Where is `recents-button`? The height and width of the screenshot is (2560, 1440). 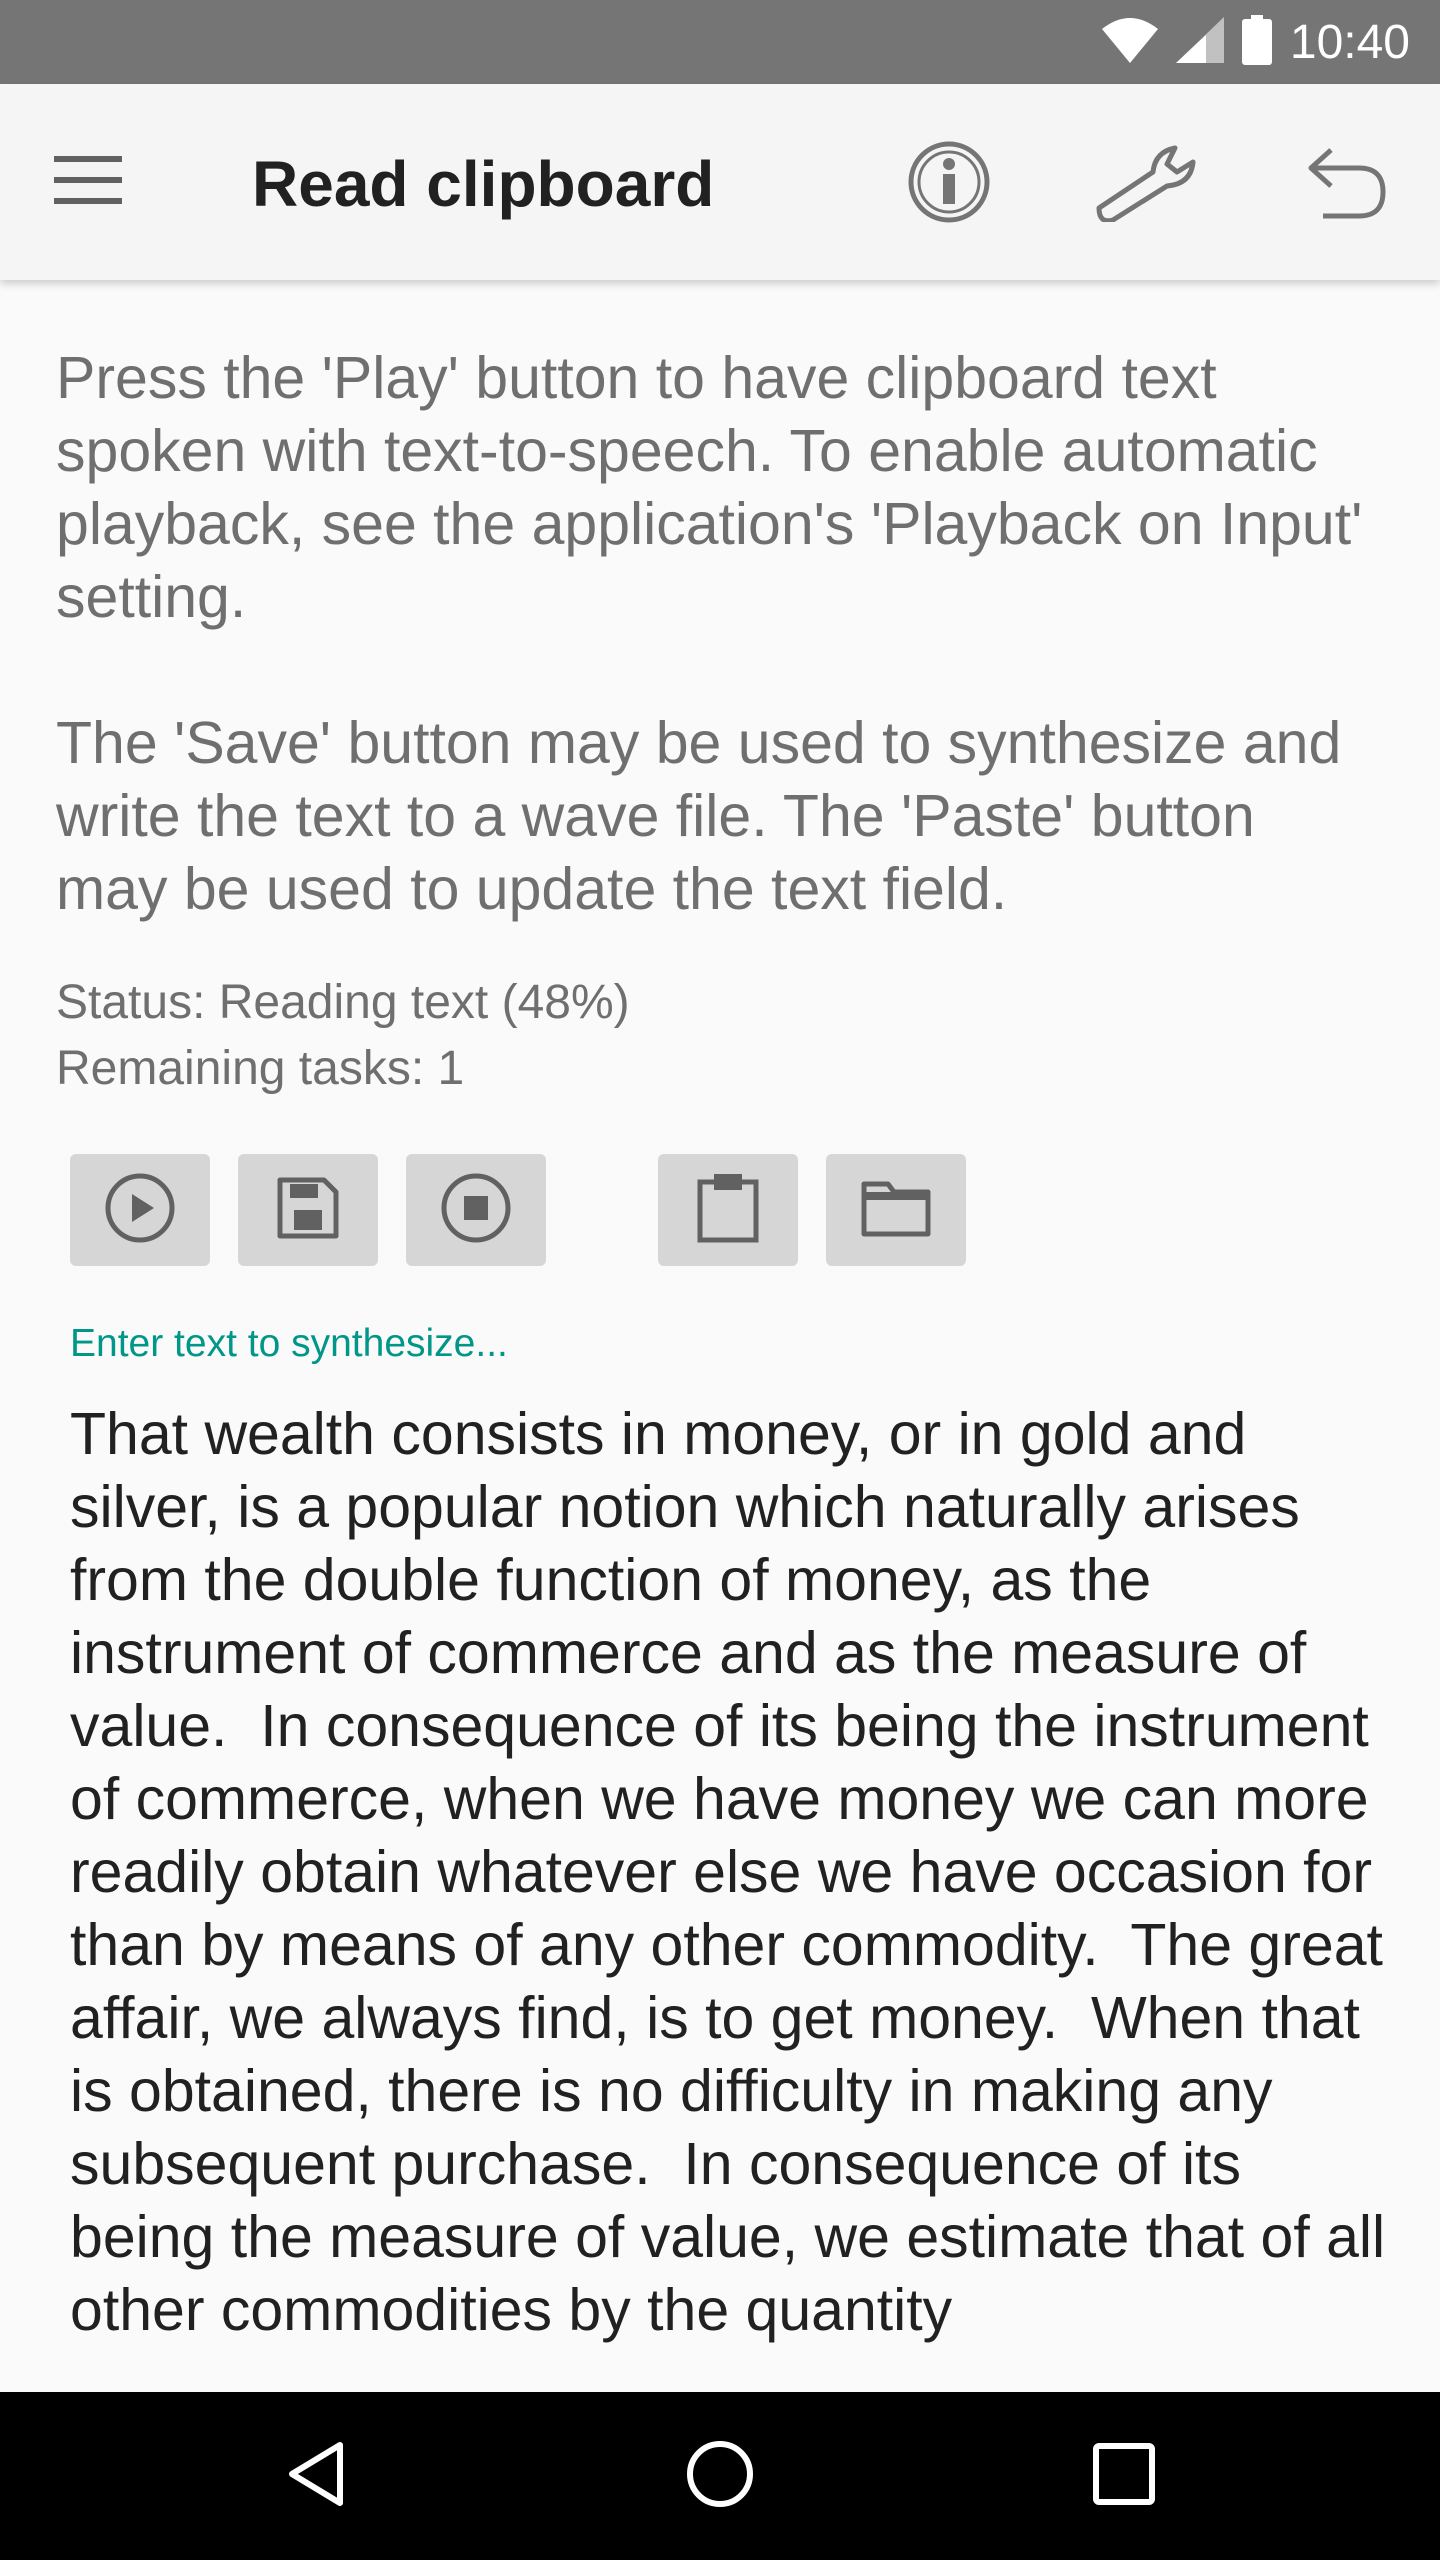 recents-button is located at coordinates (1124, 2476).